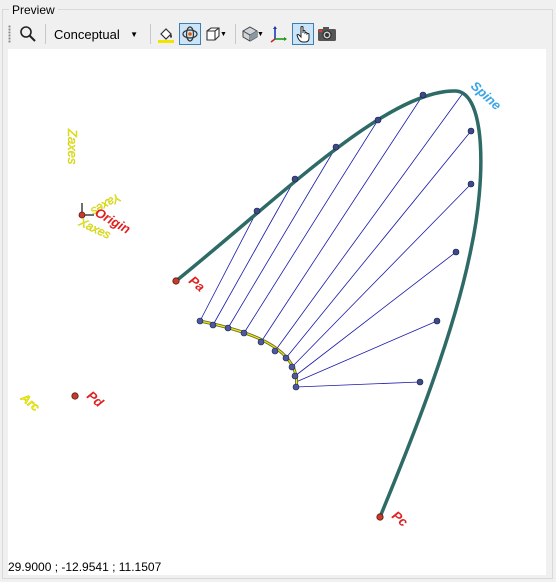 The image size is (556, 582). I want to click on preview-toolbar: Conceptual ▼ ▼ ▼, so click(278, 34).